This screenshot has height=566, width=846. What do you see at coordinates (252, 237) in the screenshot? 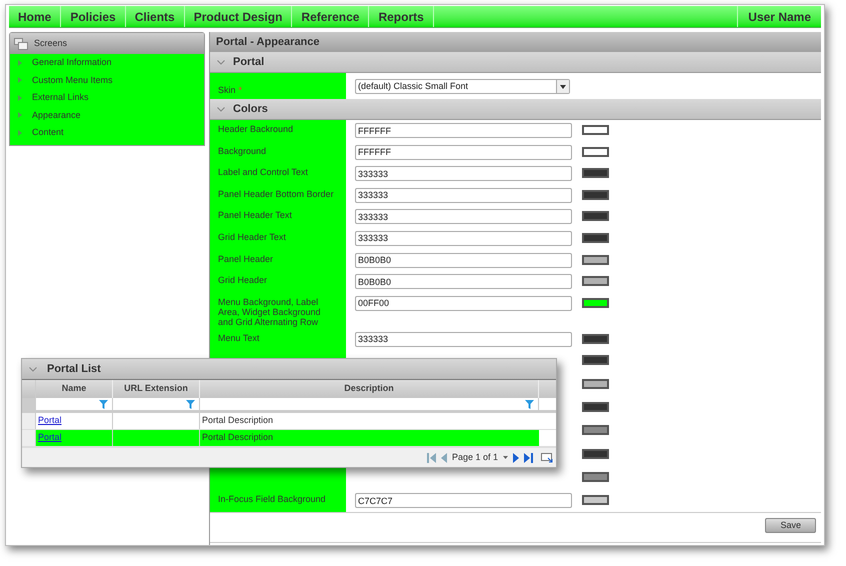
I see `field-label: Grid Header Text` at bounding box center [252, 237].